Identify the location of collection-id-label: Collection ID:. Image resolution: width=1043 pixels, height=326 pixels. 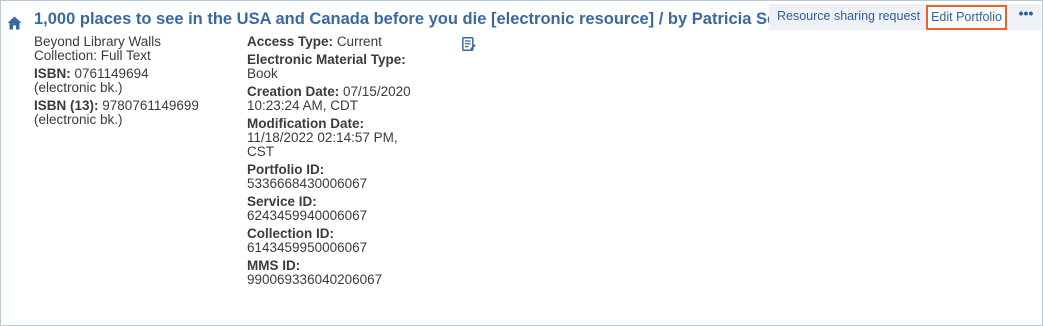
(290, 233).